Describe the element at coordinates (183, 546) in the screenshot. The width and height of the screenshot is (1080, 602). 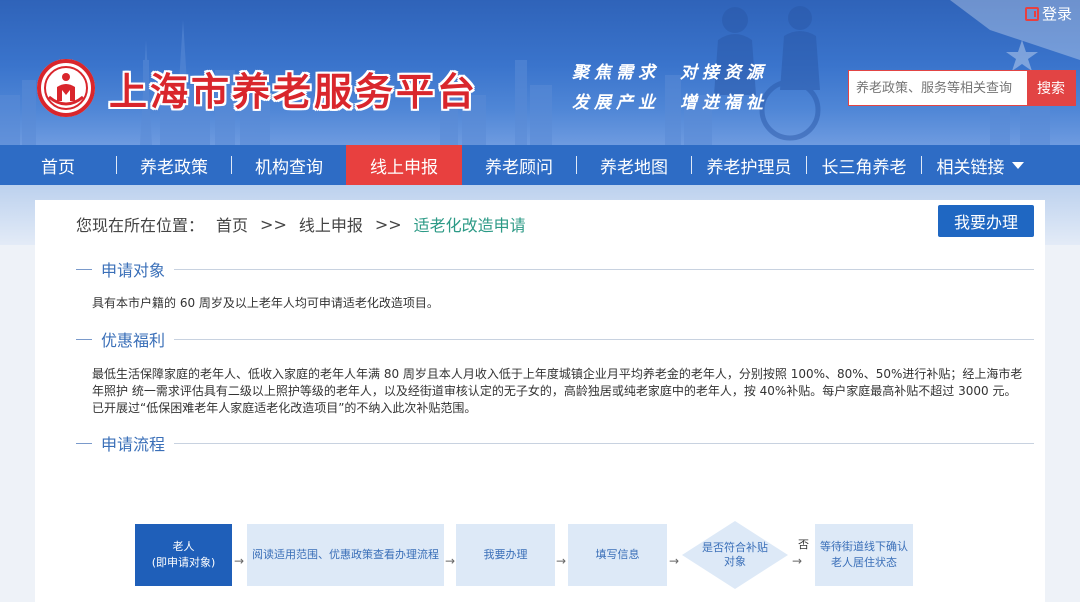
I see `flow-start-line-1: 老人` at that location.